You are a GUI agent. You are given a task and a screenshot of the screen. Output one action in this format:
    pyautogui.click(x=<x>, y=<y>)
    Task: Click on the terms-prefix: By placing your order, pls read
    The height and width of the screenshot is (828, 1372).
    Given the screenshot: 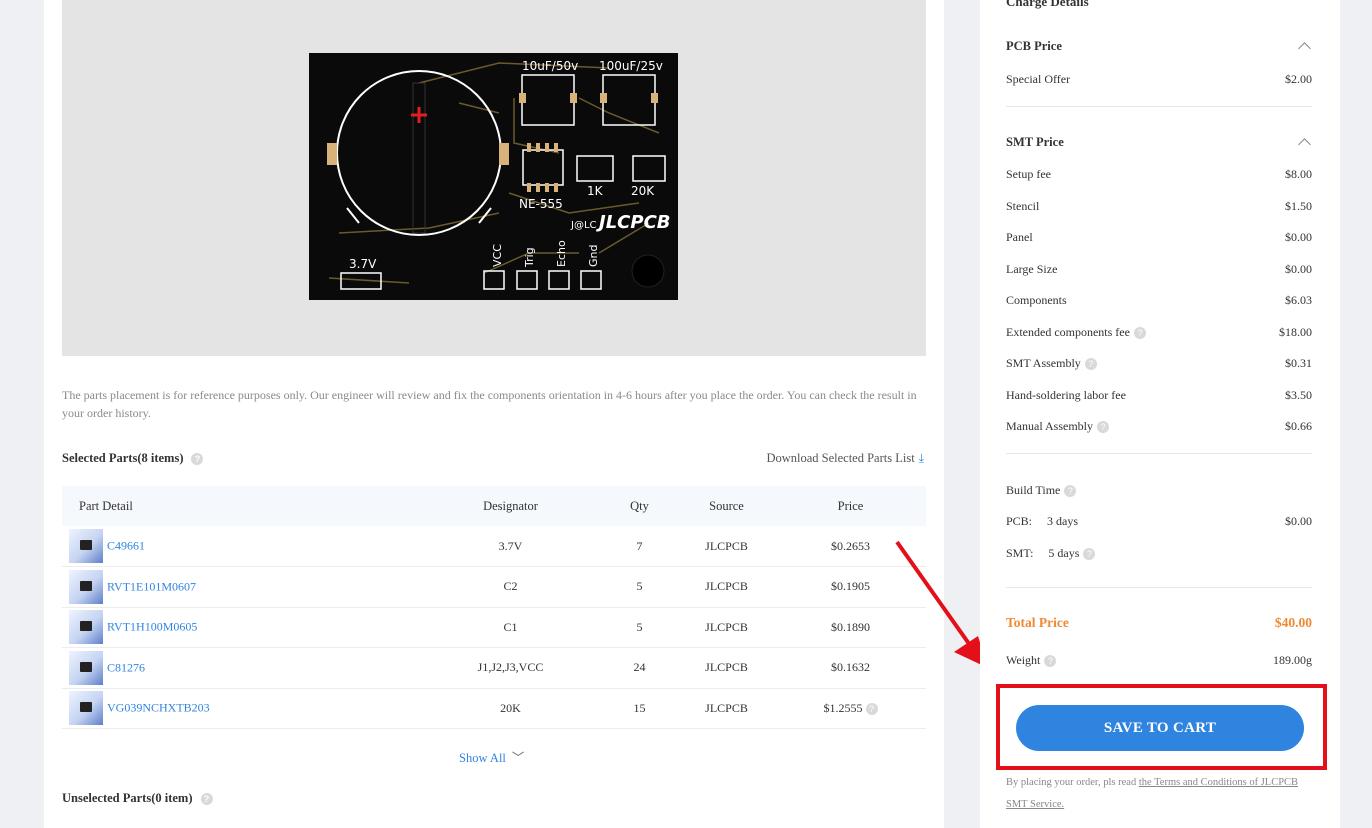 What is the action you would take?
    pyautogui.click(x=1072, y=782)
    